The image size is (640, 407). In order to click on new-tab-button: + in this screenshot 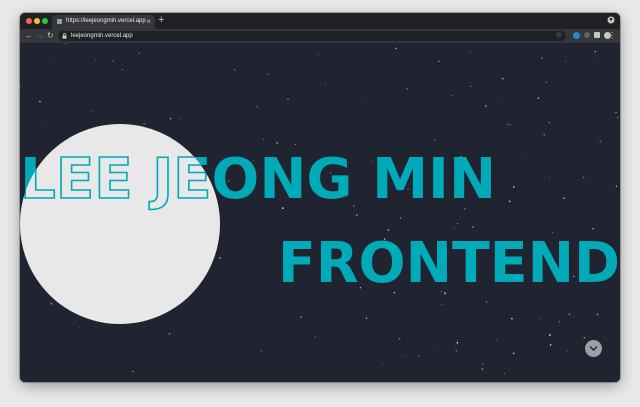, I will do `click(161, 20)`.